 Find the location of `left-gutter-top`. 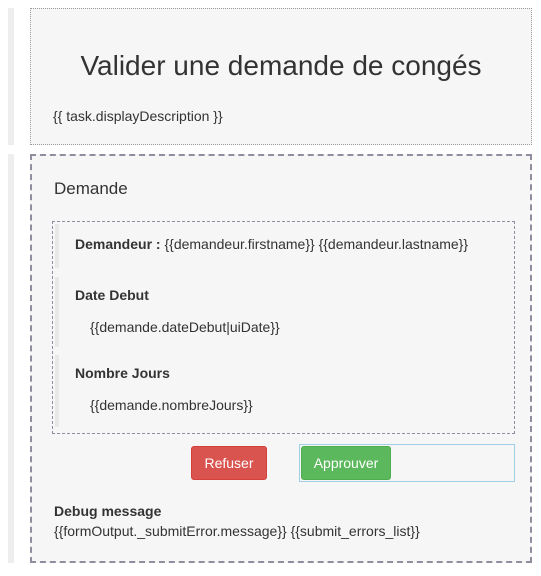

left-gutter-top is located at coordinates (11, 76).